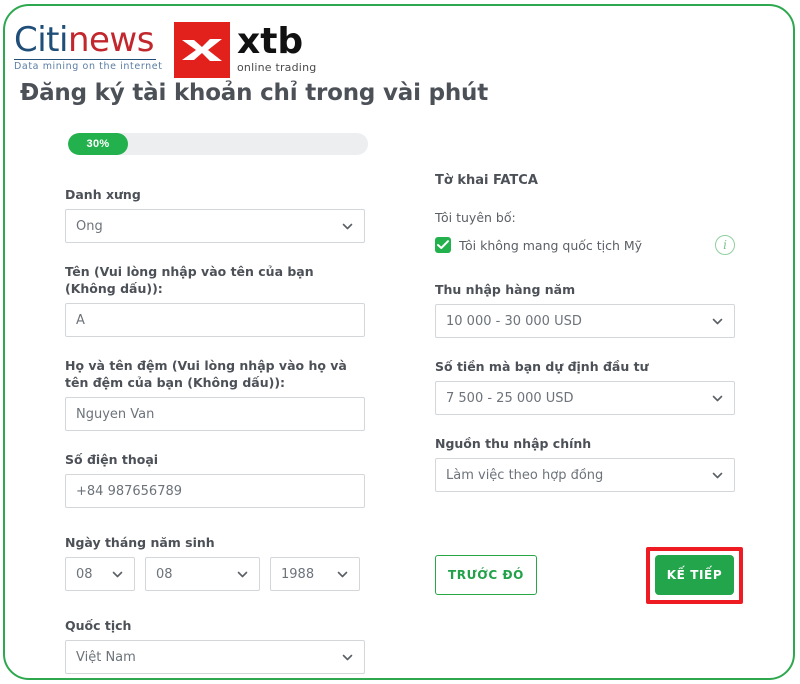 Image resolution: width=800 pixels, height=684 pixels. What do you see at coordinates (542, 366) in the screenshot?
I see `planned-investment-label: Số tiền mà bạn dự định đầu tư` at bounding box center [542, 366].